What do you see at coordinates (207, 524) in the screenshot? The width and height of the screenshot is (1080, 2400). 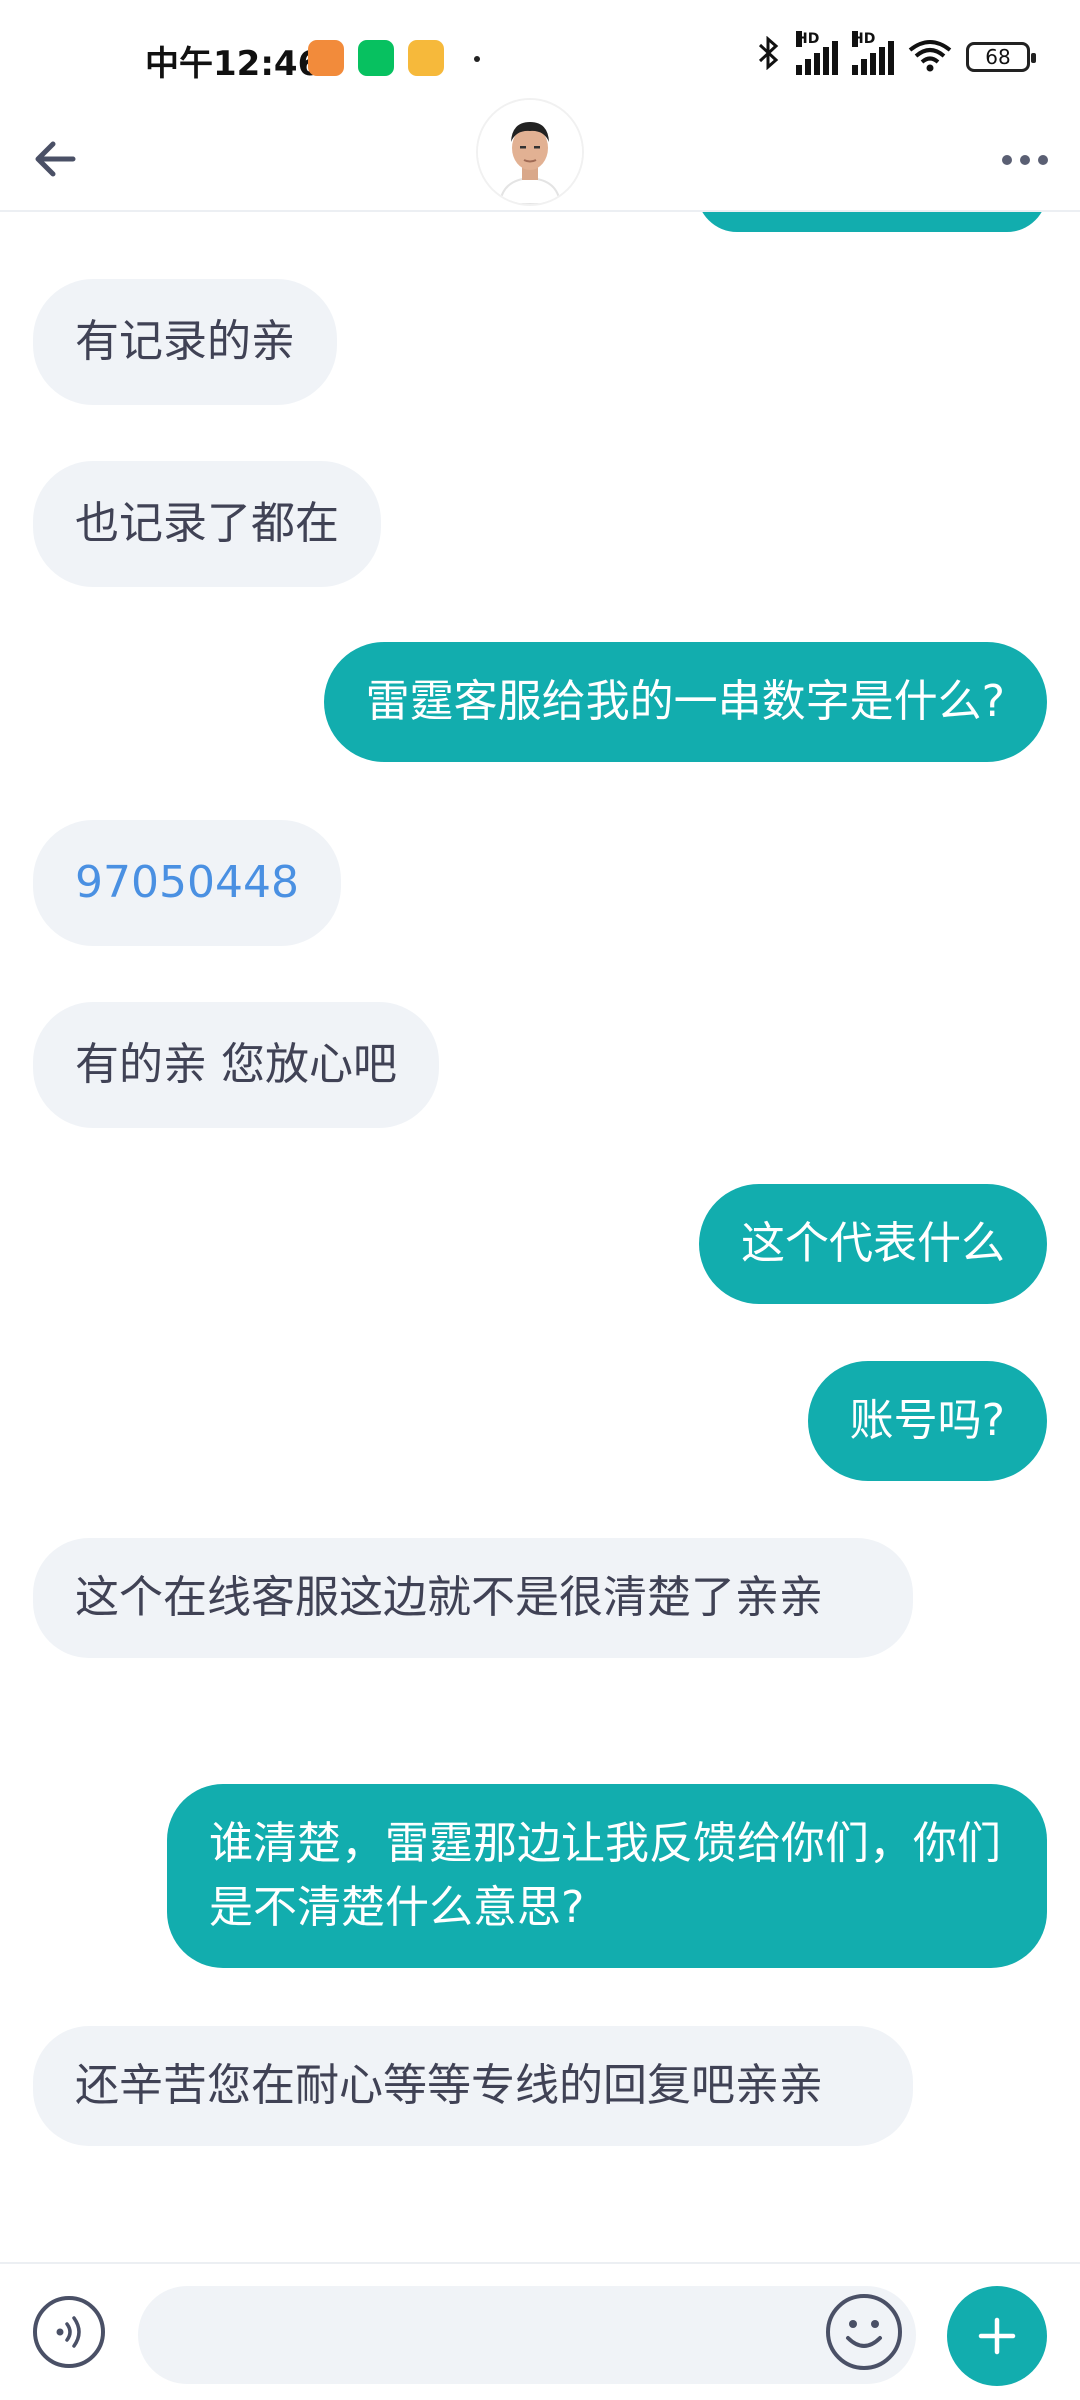 I see `incoming-message: 也记录了都在` at bounding box center [207, 524].